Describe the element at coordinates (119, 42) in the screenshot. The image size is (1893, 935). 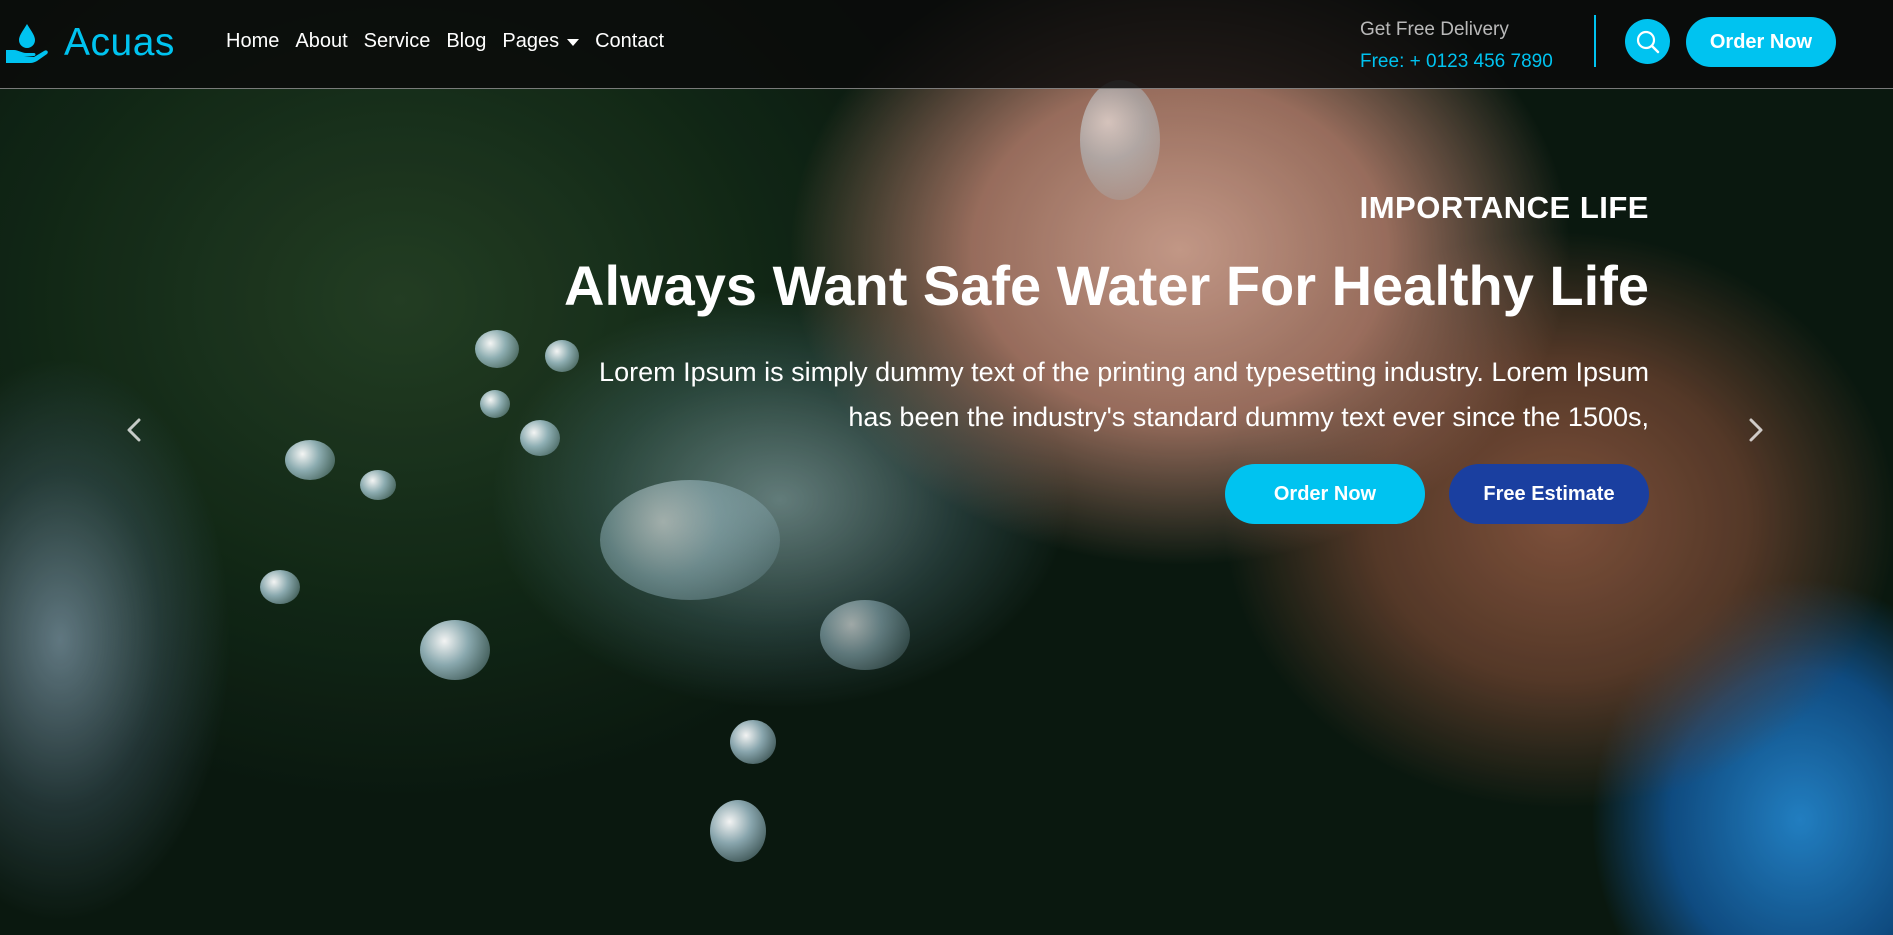
I see `brand-name: Acuas` at that location.